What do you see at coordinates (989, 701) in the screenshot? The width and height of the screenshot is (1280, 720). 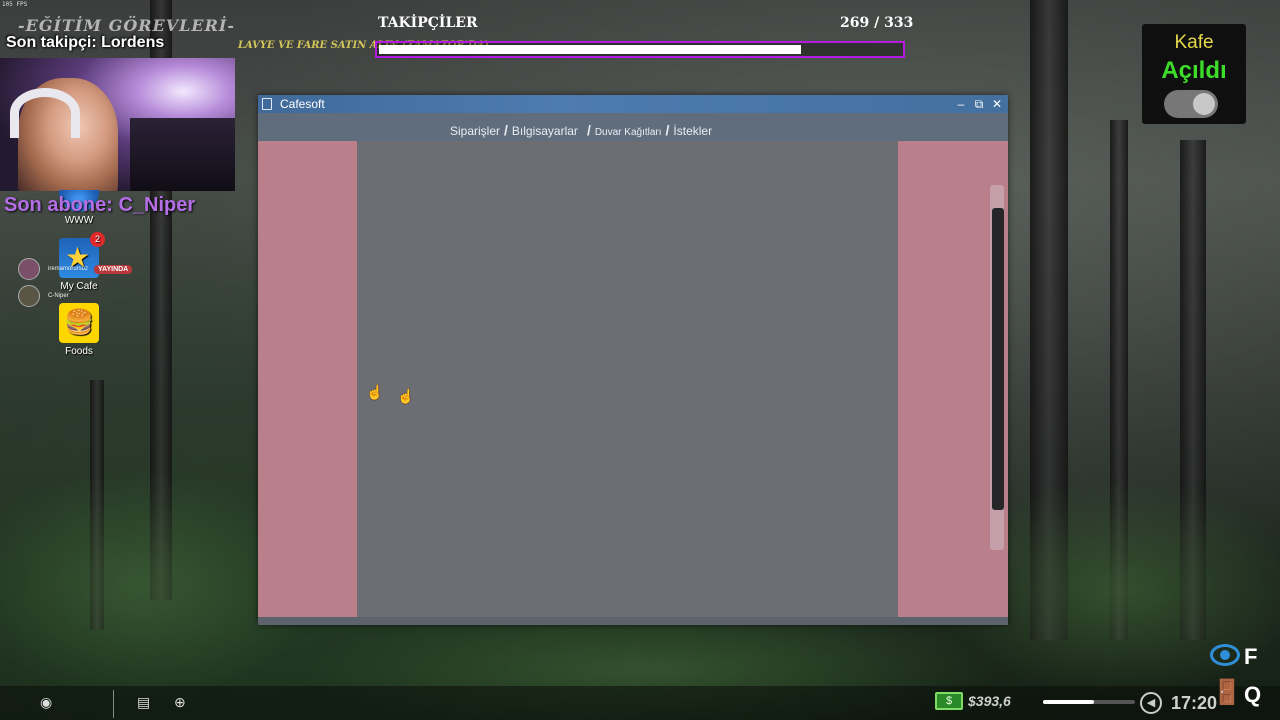 I see `money-value: $393,6` at bounding box center [989, 701].